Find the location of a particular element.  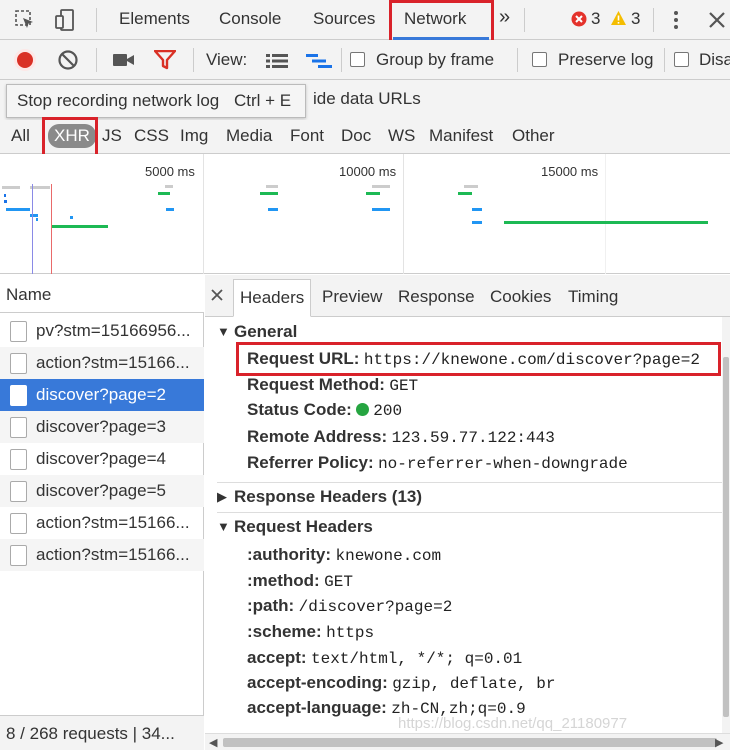

tab-headers: Headers is located at coordinates (272, 298).